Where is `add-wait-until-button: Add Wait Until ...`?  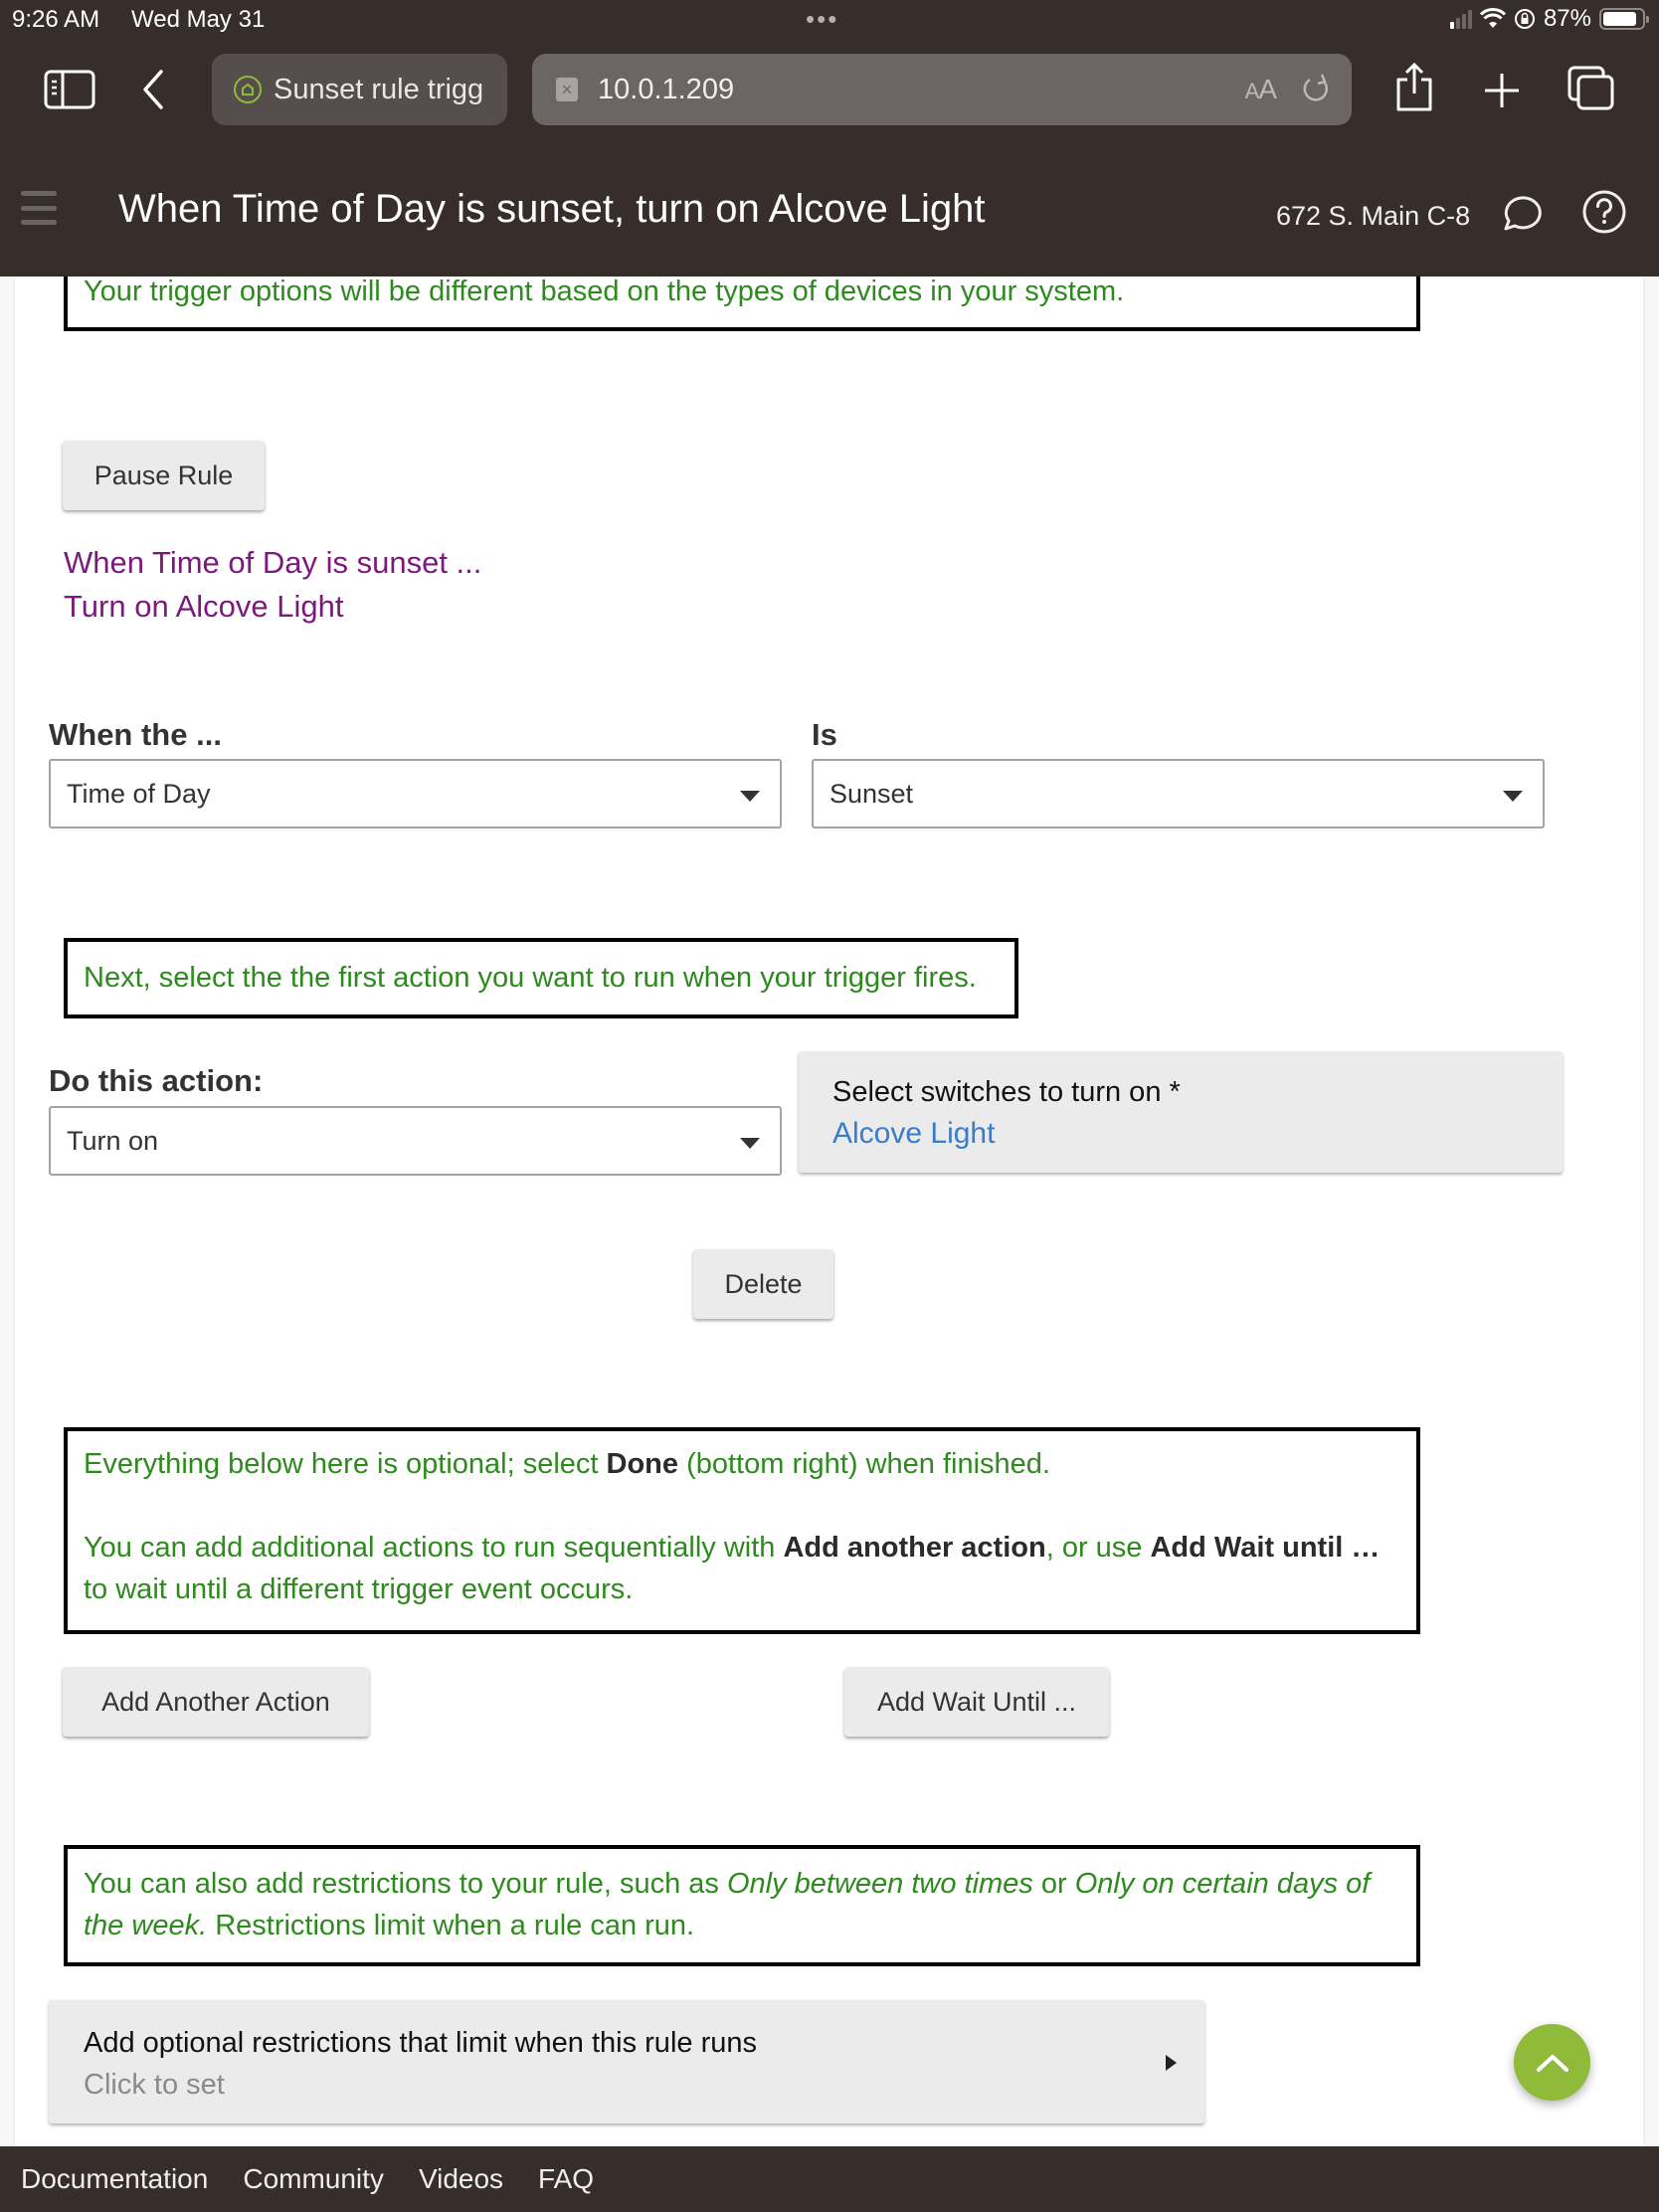
add-wait-until-button: Add Wait Until ... is located at coordinates (976, 1702).